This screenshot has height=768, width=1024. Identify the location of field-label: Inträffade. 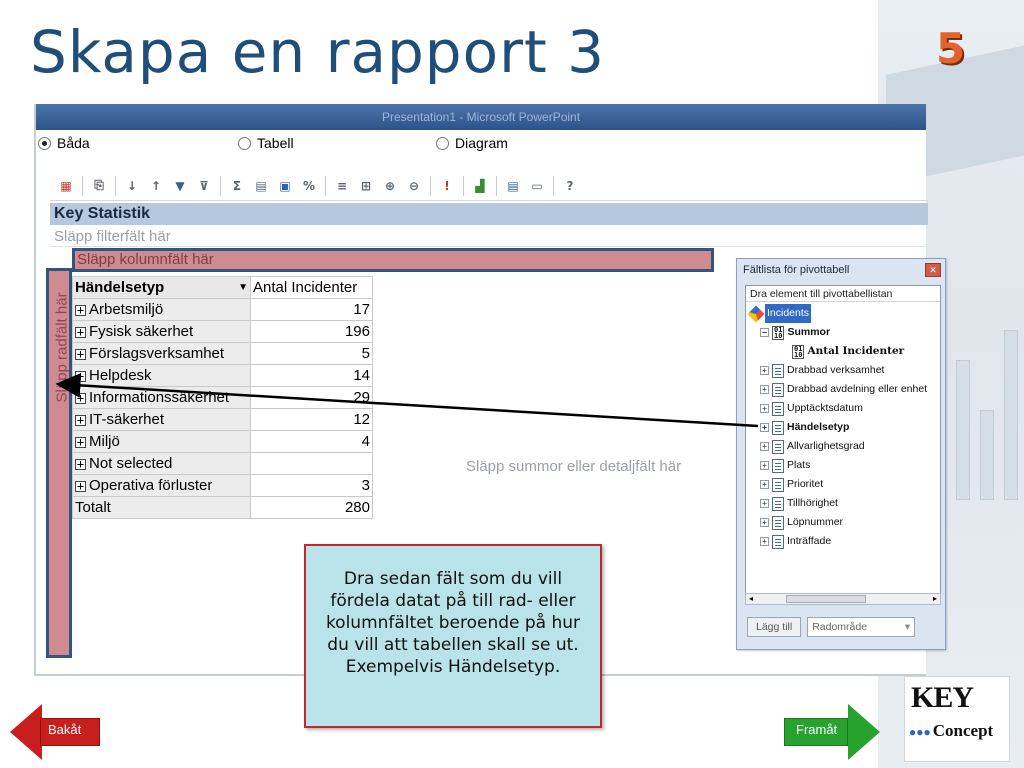
(809, 541).